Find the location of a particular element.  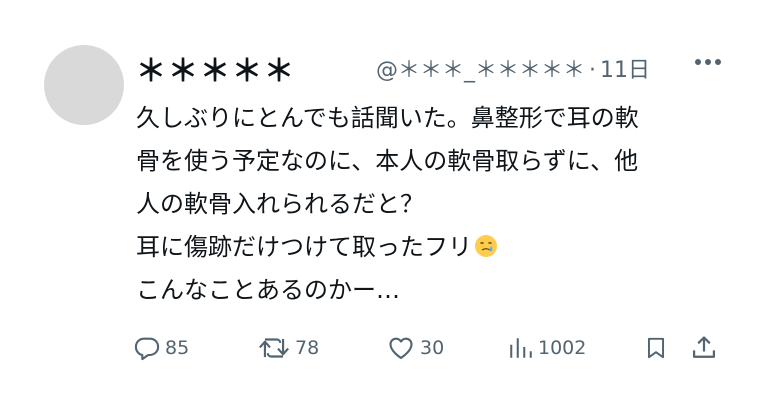

action-bar: 85 78 30 1002 is located at coordinates (428, 348).